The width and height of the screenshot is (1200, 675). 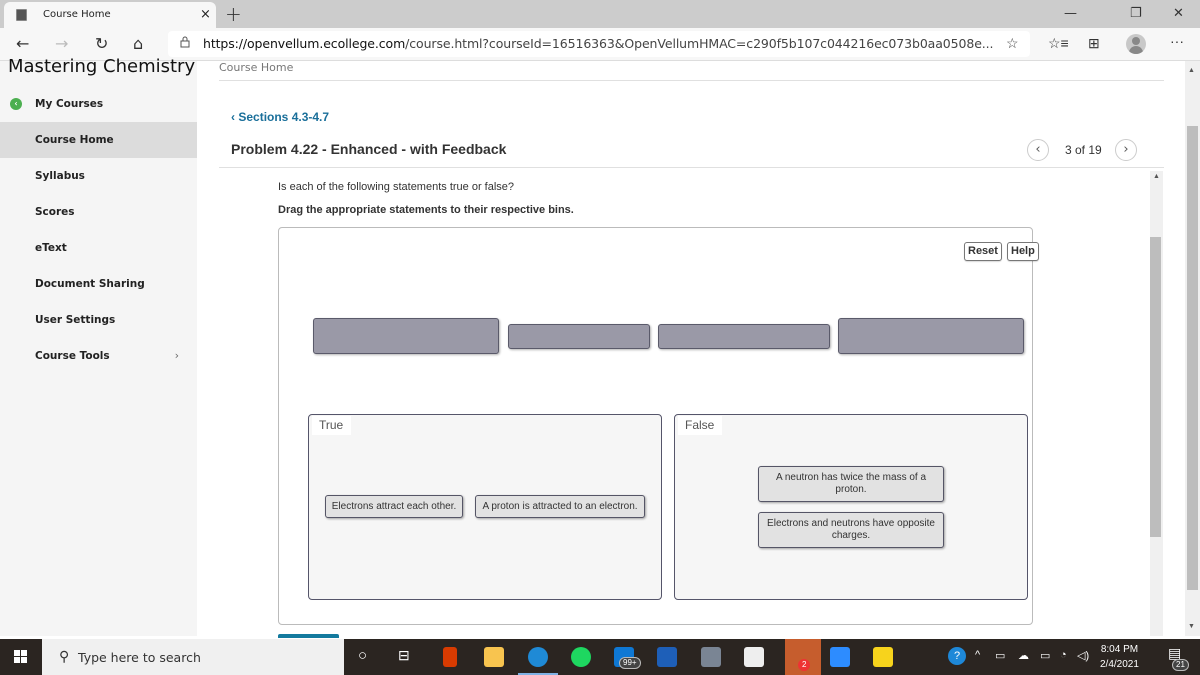 I want to click on favorites-icon: ☆≡, so click(x=1058, y=43).